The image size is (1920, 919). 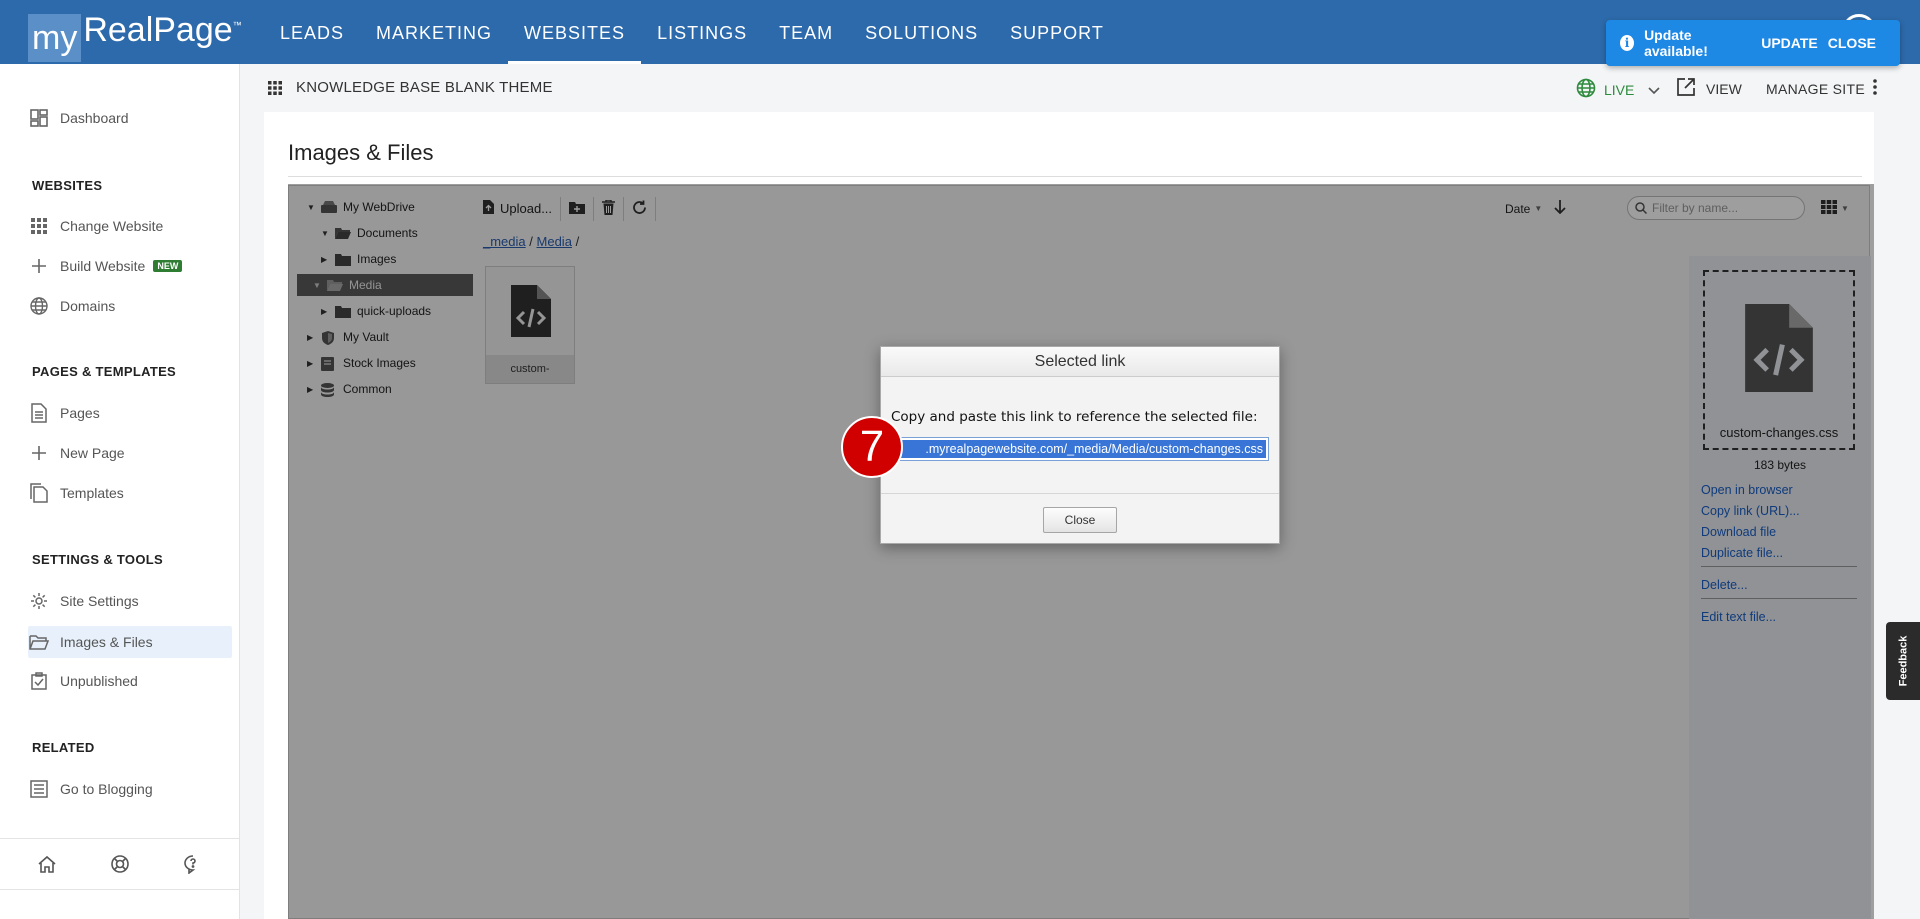 I want to click on apps-grid-icon, so click(x=275, y=88).